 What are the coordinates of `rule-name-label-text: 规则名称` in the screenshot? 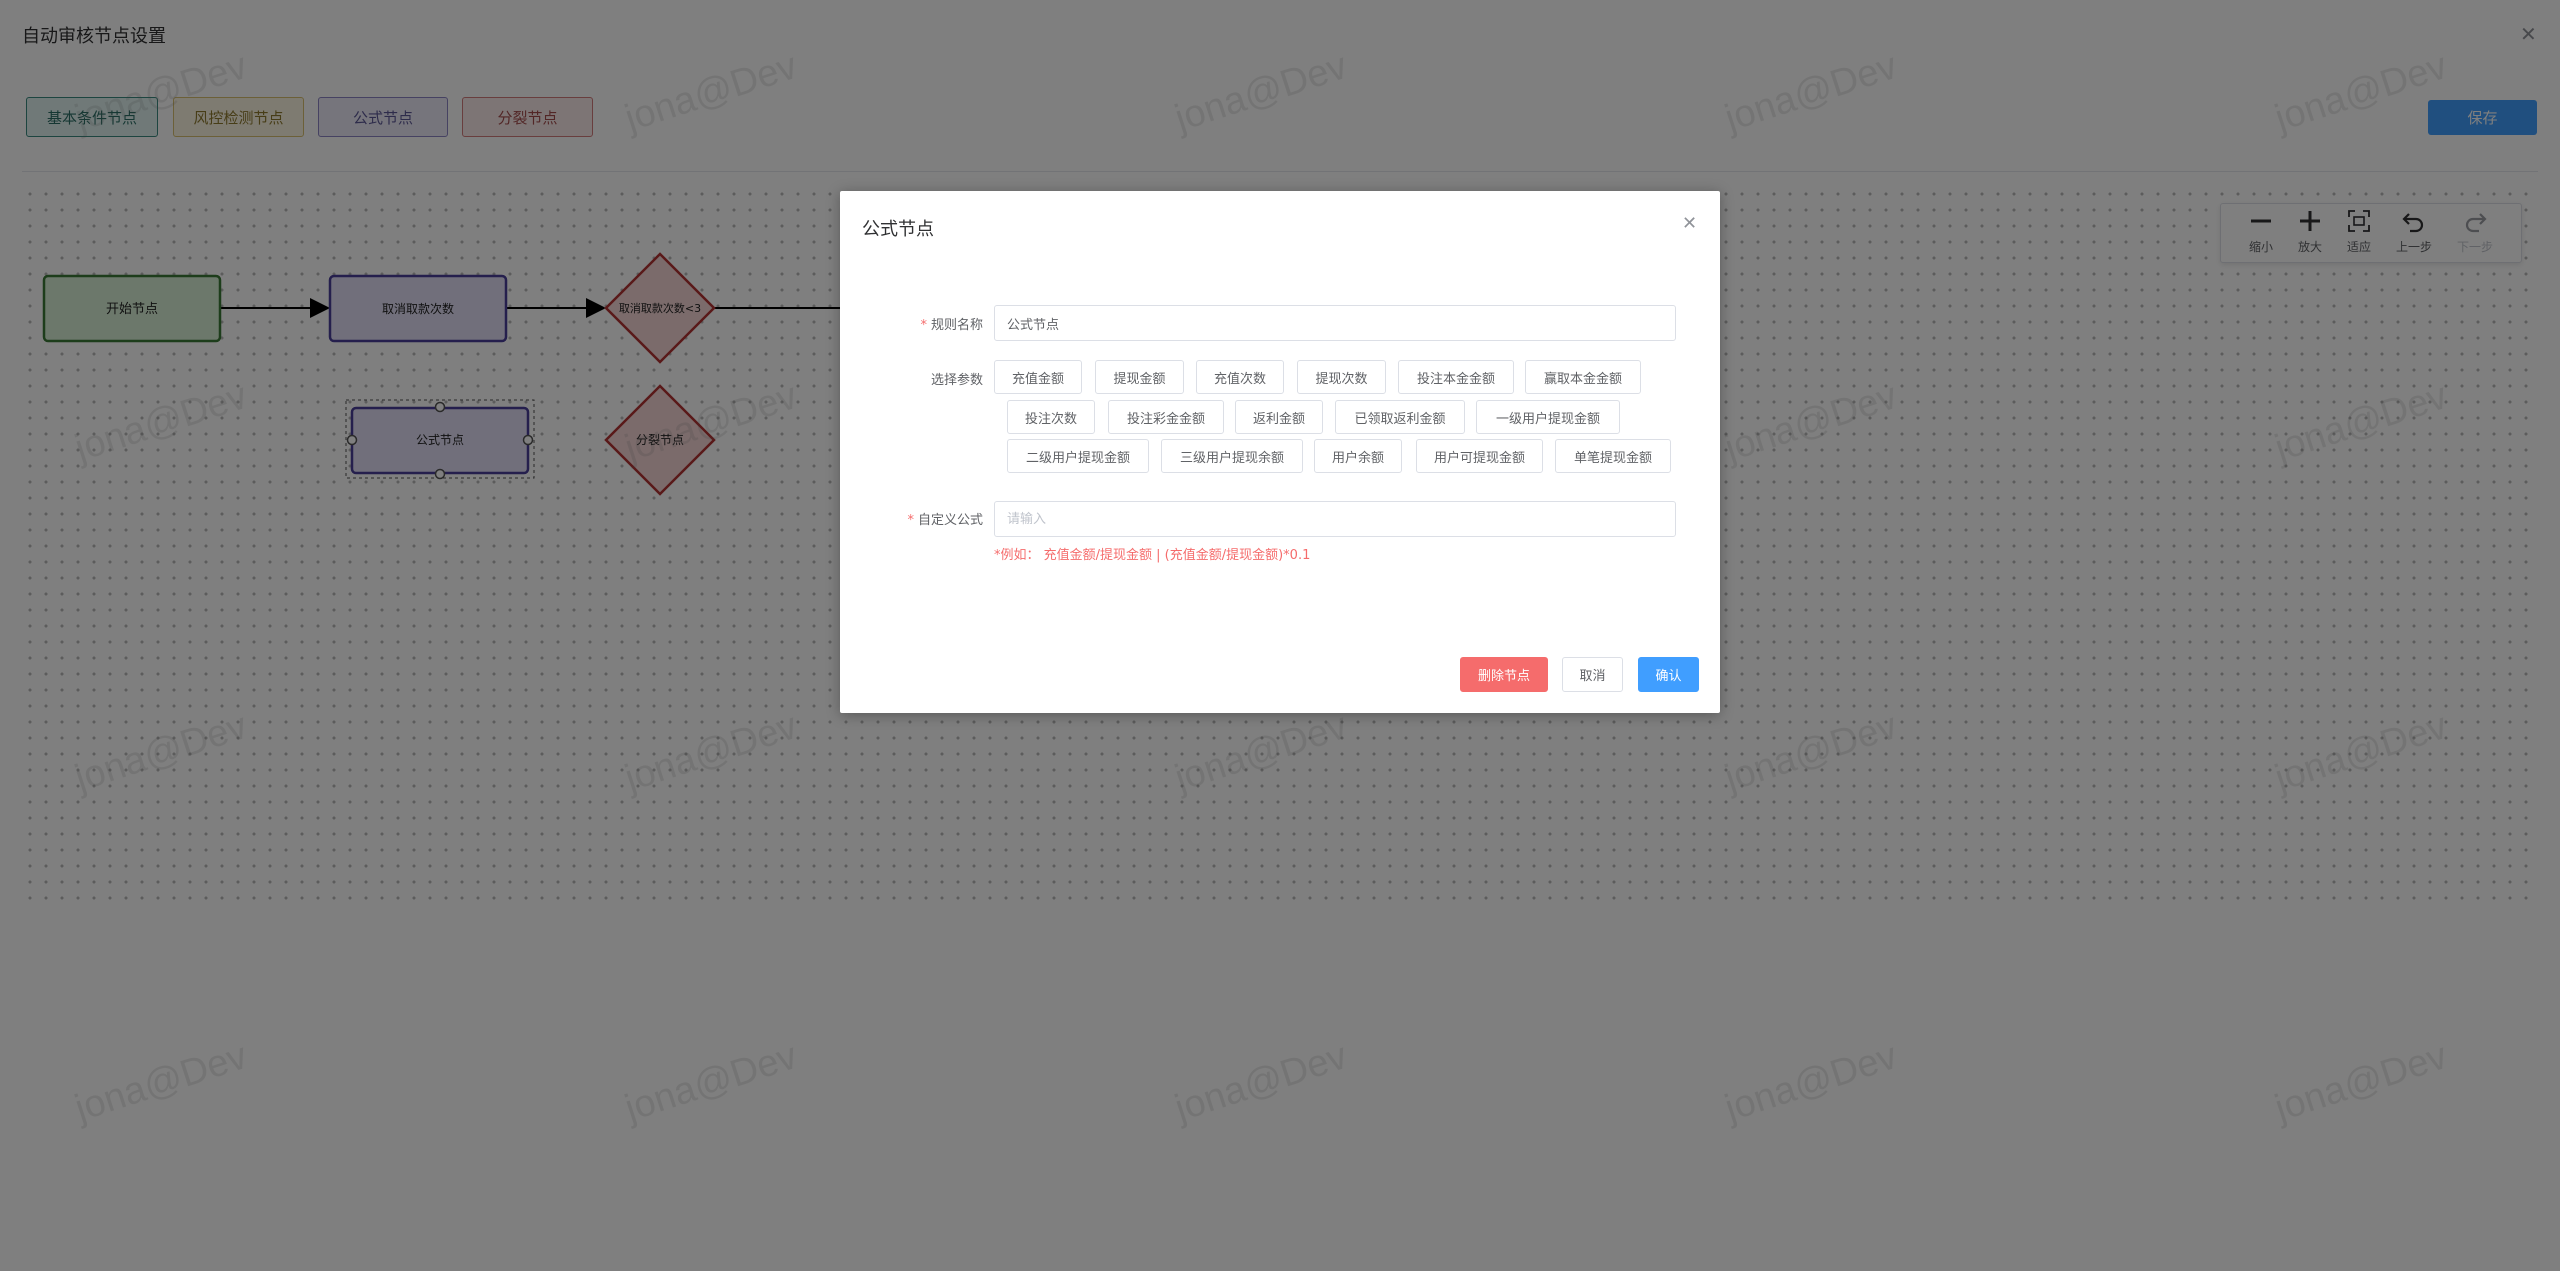 It's located at (956, 325).